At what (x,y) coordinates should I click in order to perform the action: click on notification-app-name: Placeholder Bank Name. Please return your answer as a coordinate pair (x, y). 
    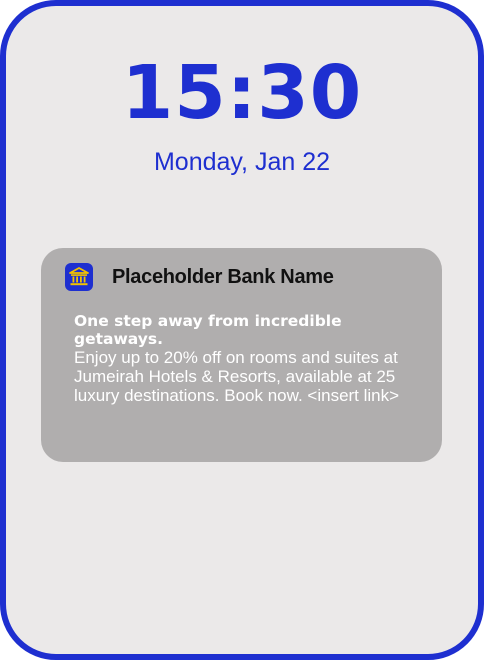
    Looking at the image, I should click on (223, 276).